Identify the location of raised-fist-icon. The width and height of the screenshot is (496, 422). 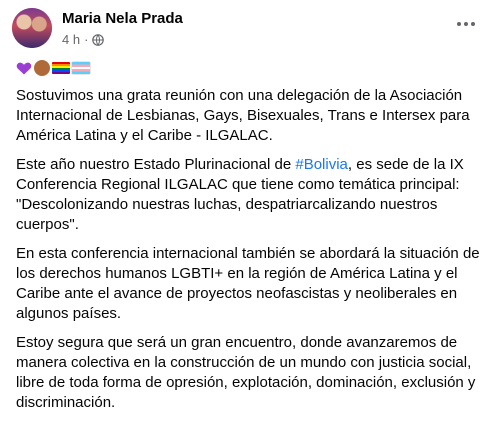
(42, 68).